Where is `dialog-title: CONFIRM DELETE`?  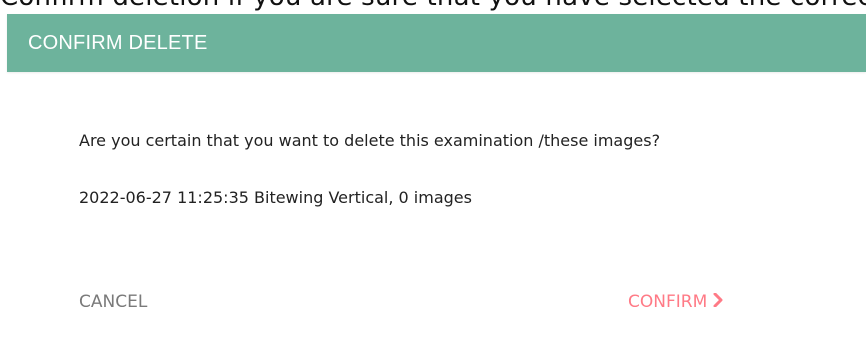 dialog-title: CONFIRM DELETE is located at coordinates (118, 43).